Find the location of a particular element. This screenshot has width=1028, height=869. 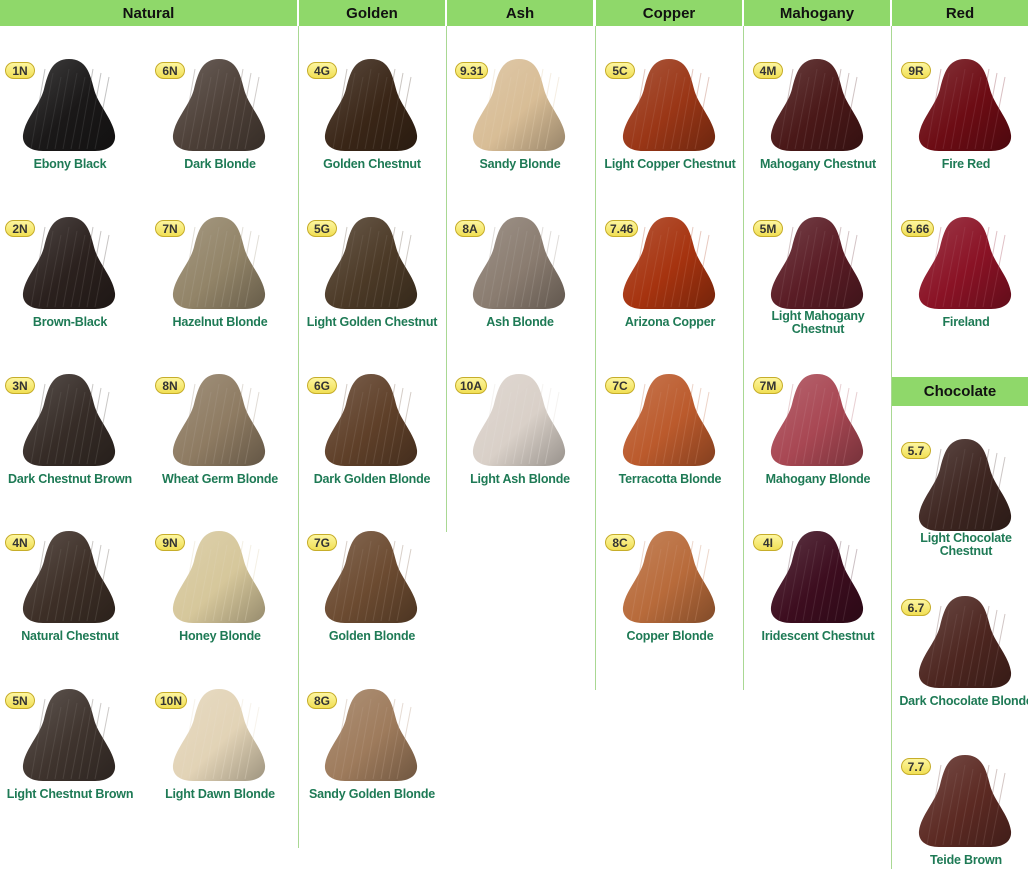

shade-name-label: Fireland is located at coordinates (966, 322).